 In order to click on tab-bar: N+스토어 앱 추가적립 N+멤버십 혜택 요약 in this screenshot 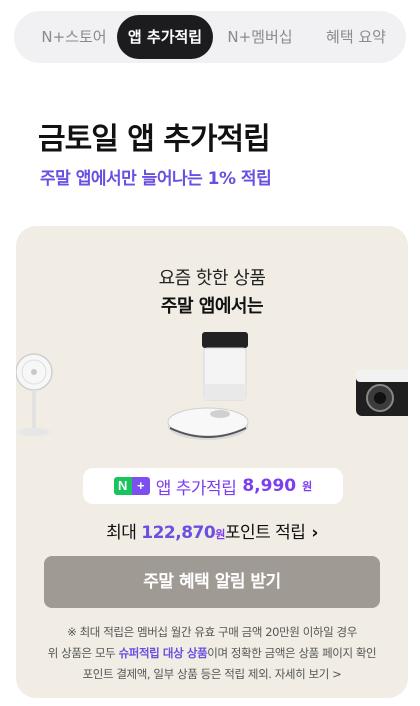, I will do `click(210, 37)`.